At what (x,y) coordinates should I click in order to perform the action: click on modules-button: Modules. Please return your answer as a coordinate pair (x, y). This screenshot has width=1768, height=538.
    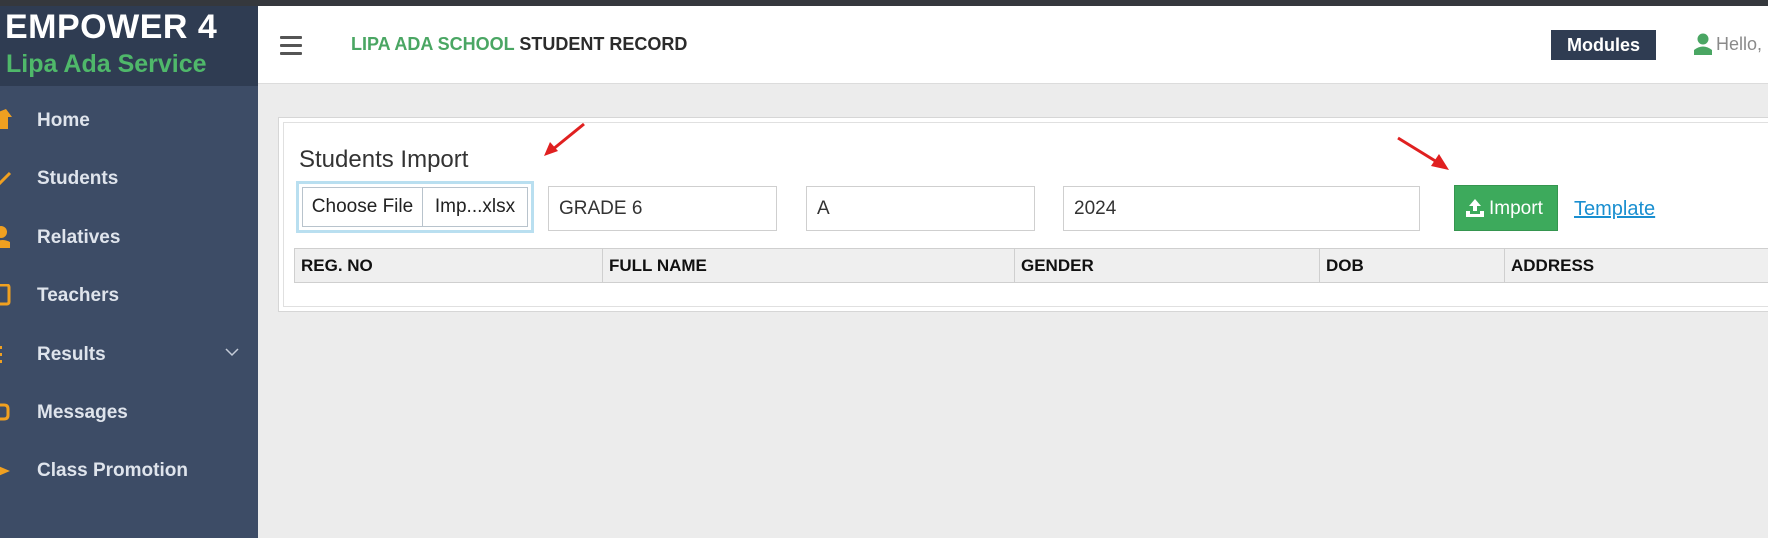
    Looking at the image, I should click on (1603, 45).